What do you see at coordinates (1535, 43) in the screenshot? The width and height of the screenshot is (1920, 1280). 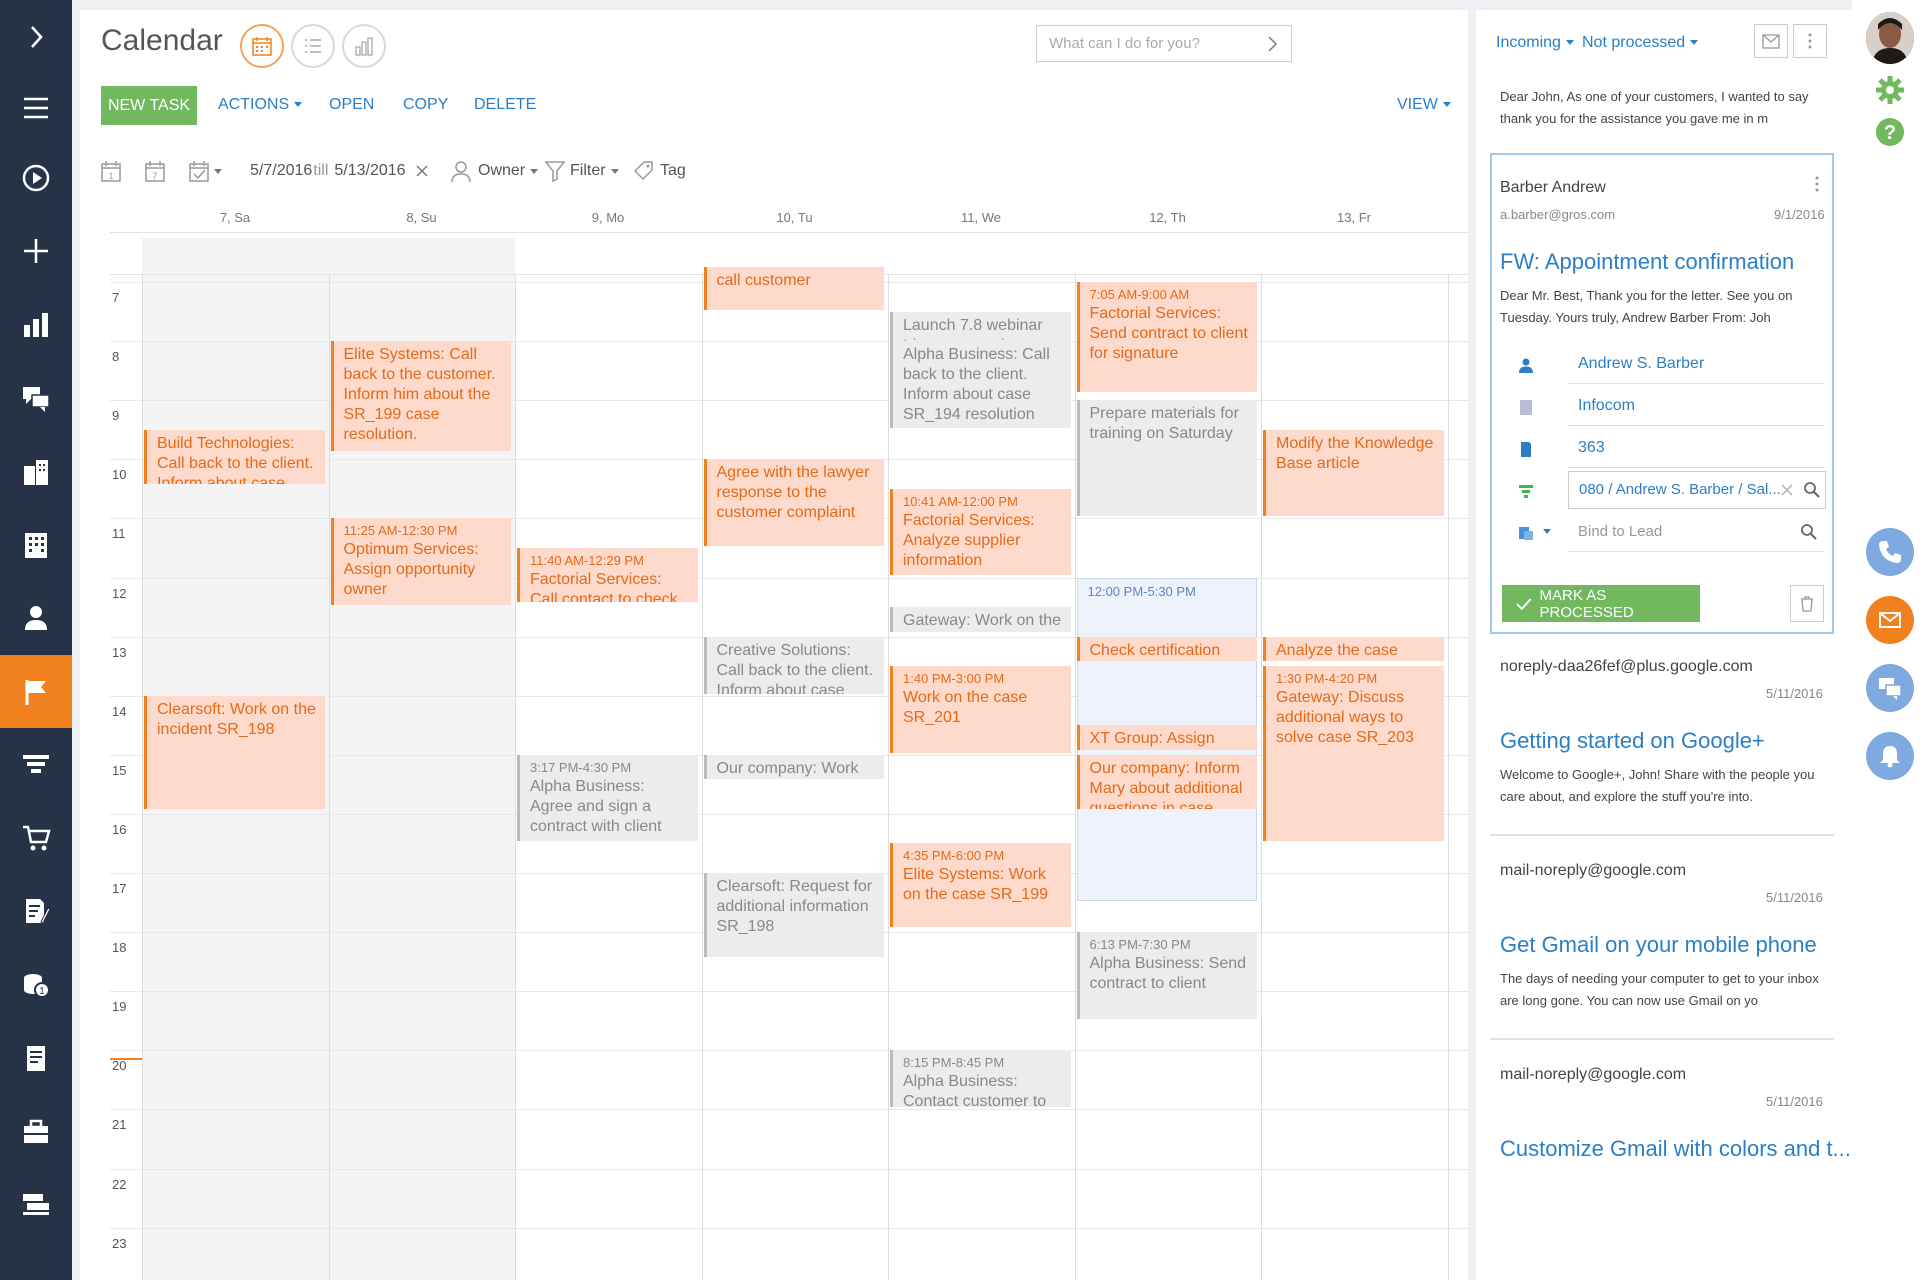 I see `incoming-dropdown: Incoming` at bounding box center [1535, 43].